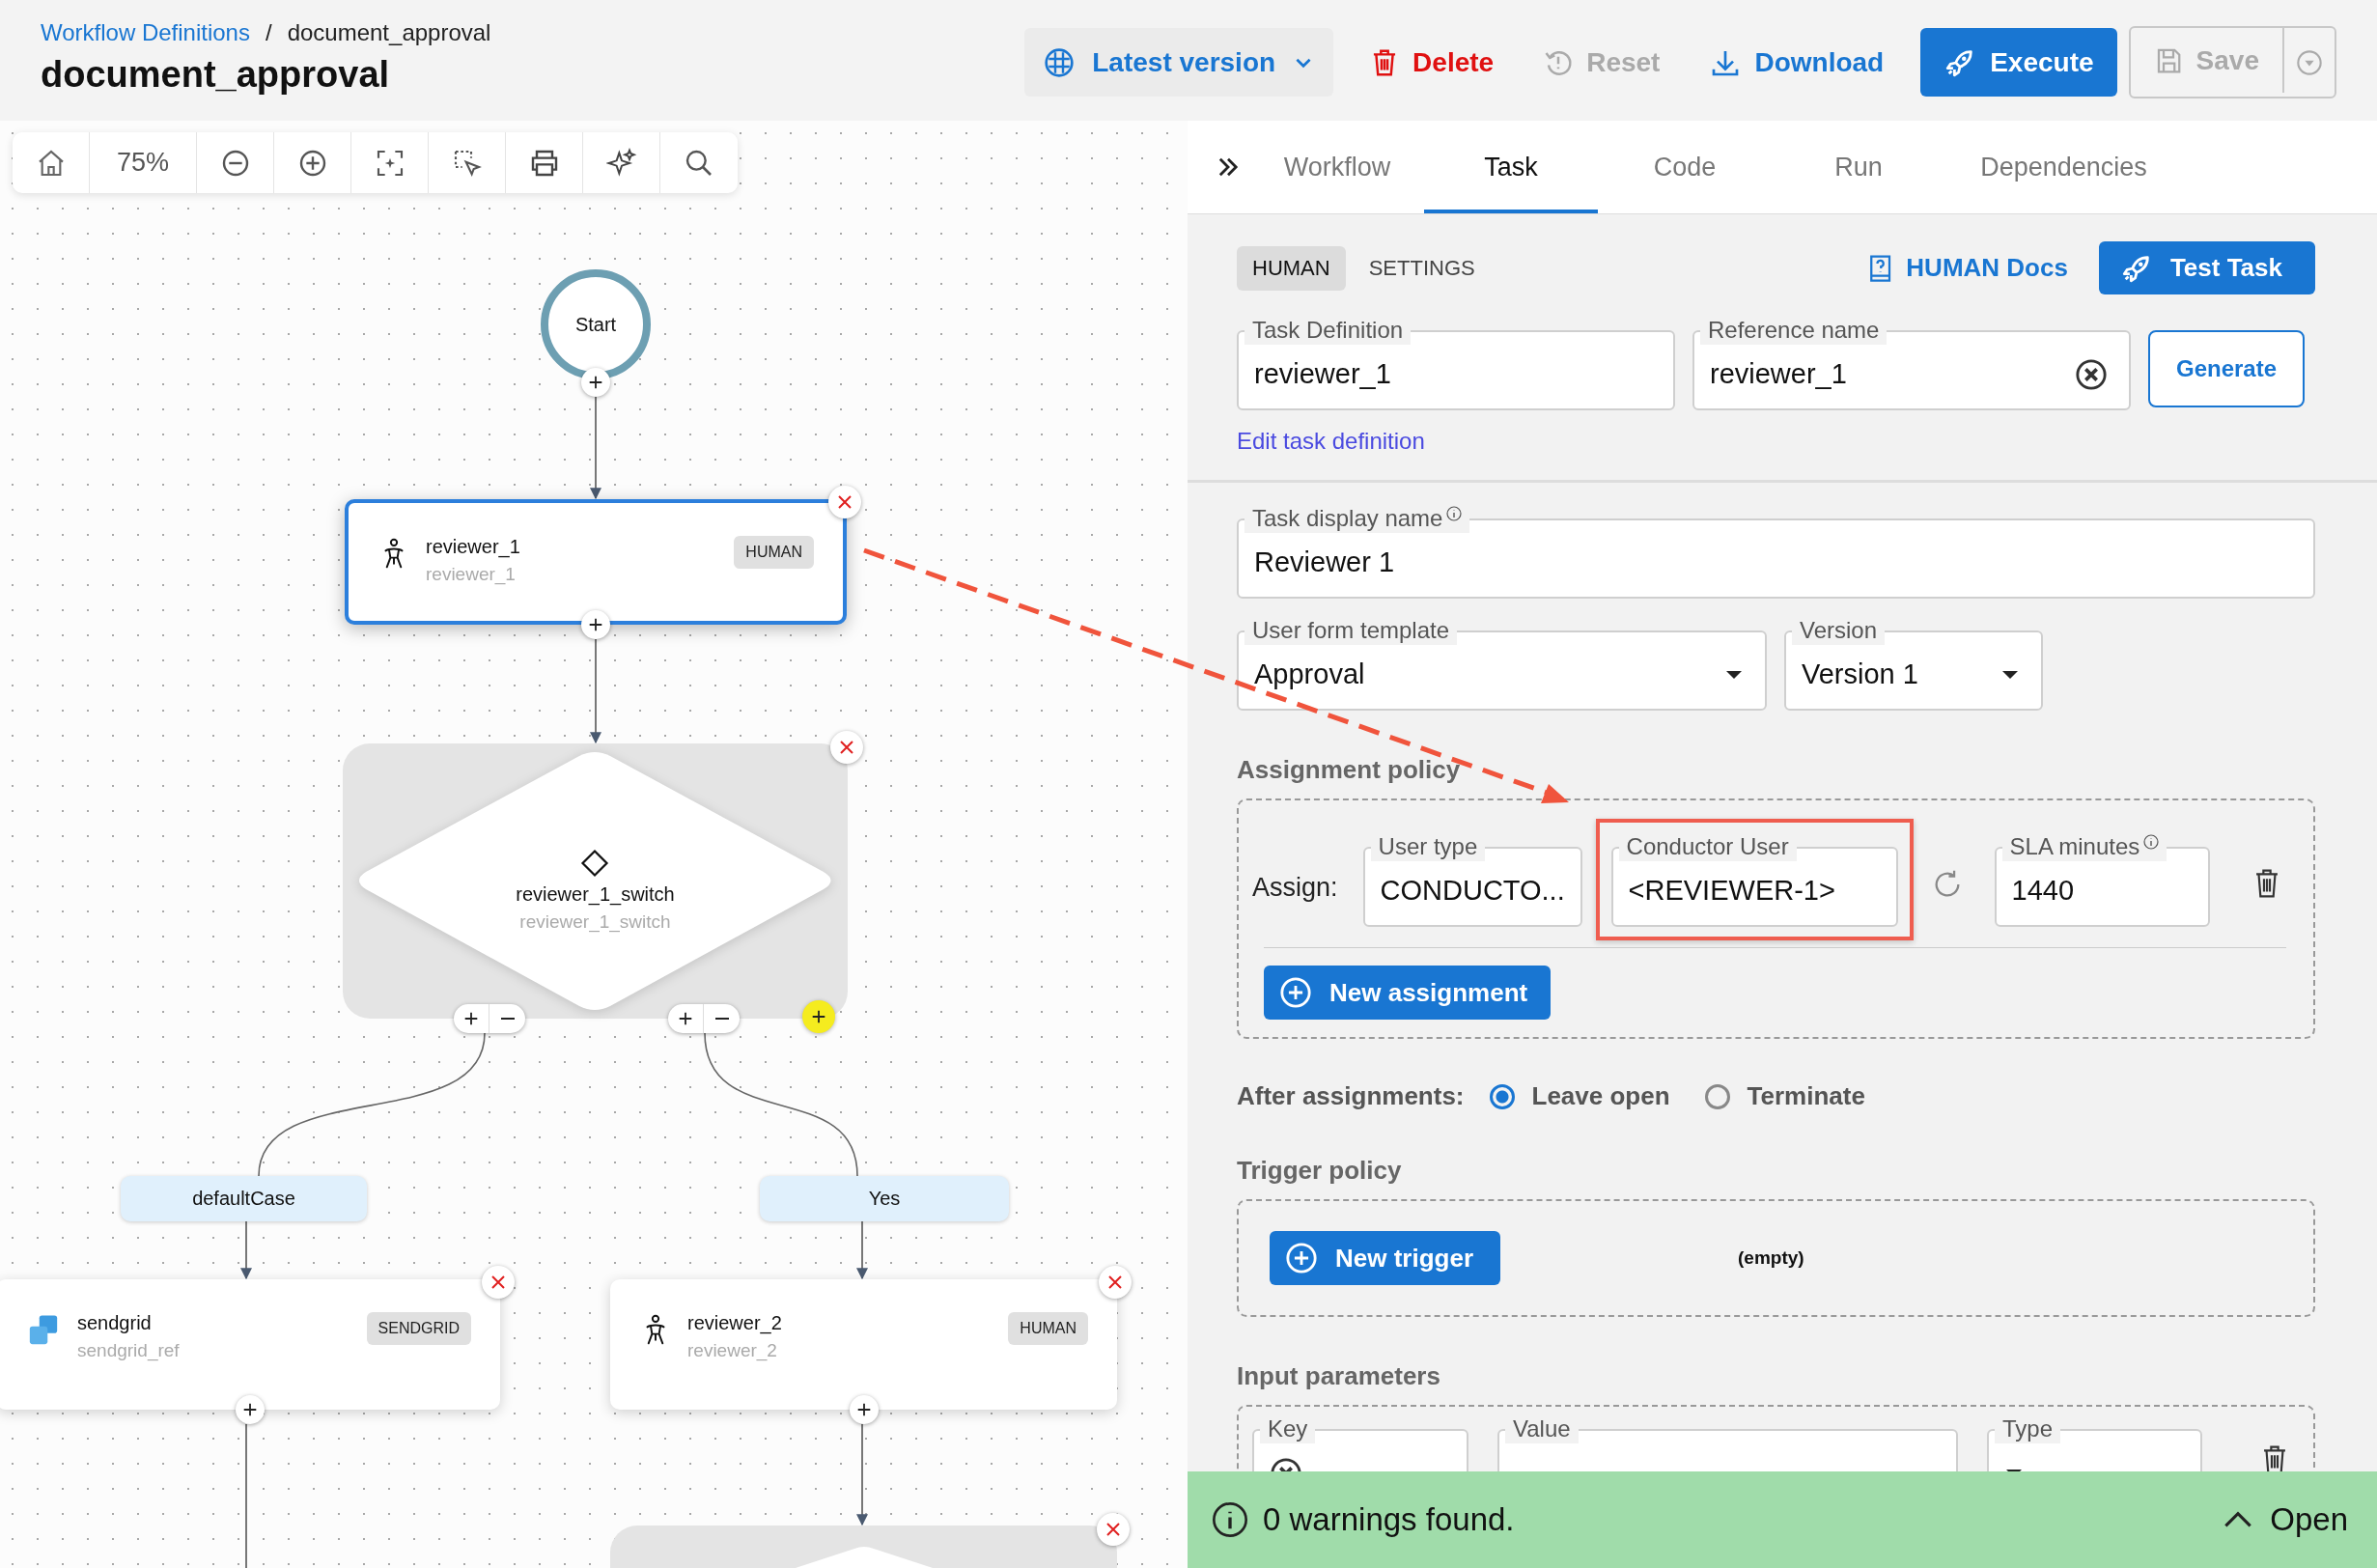 The height and width of the screenshot is (1568, 2377). What do you see at coordinates (1349, 770) in the screenshot?
I see `section-heading: Assignment policy` at bounding box center [1349, 770].